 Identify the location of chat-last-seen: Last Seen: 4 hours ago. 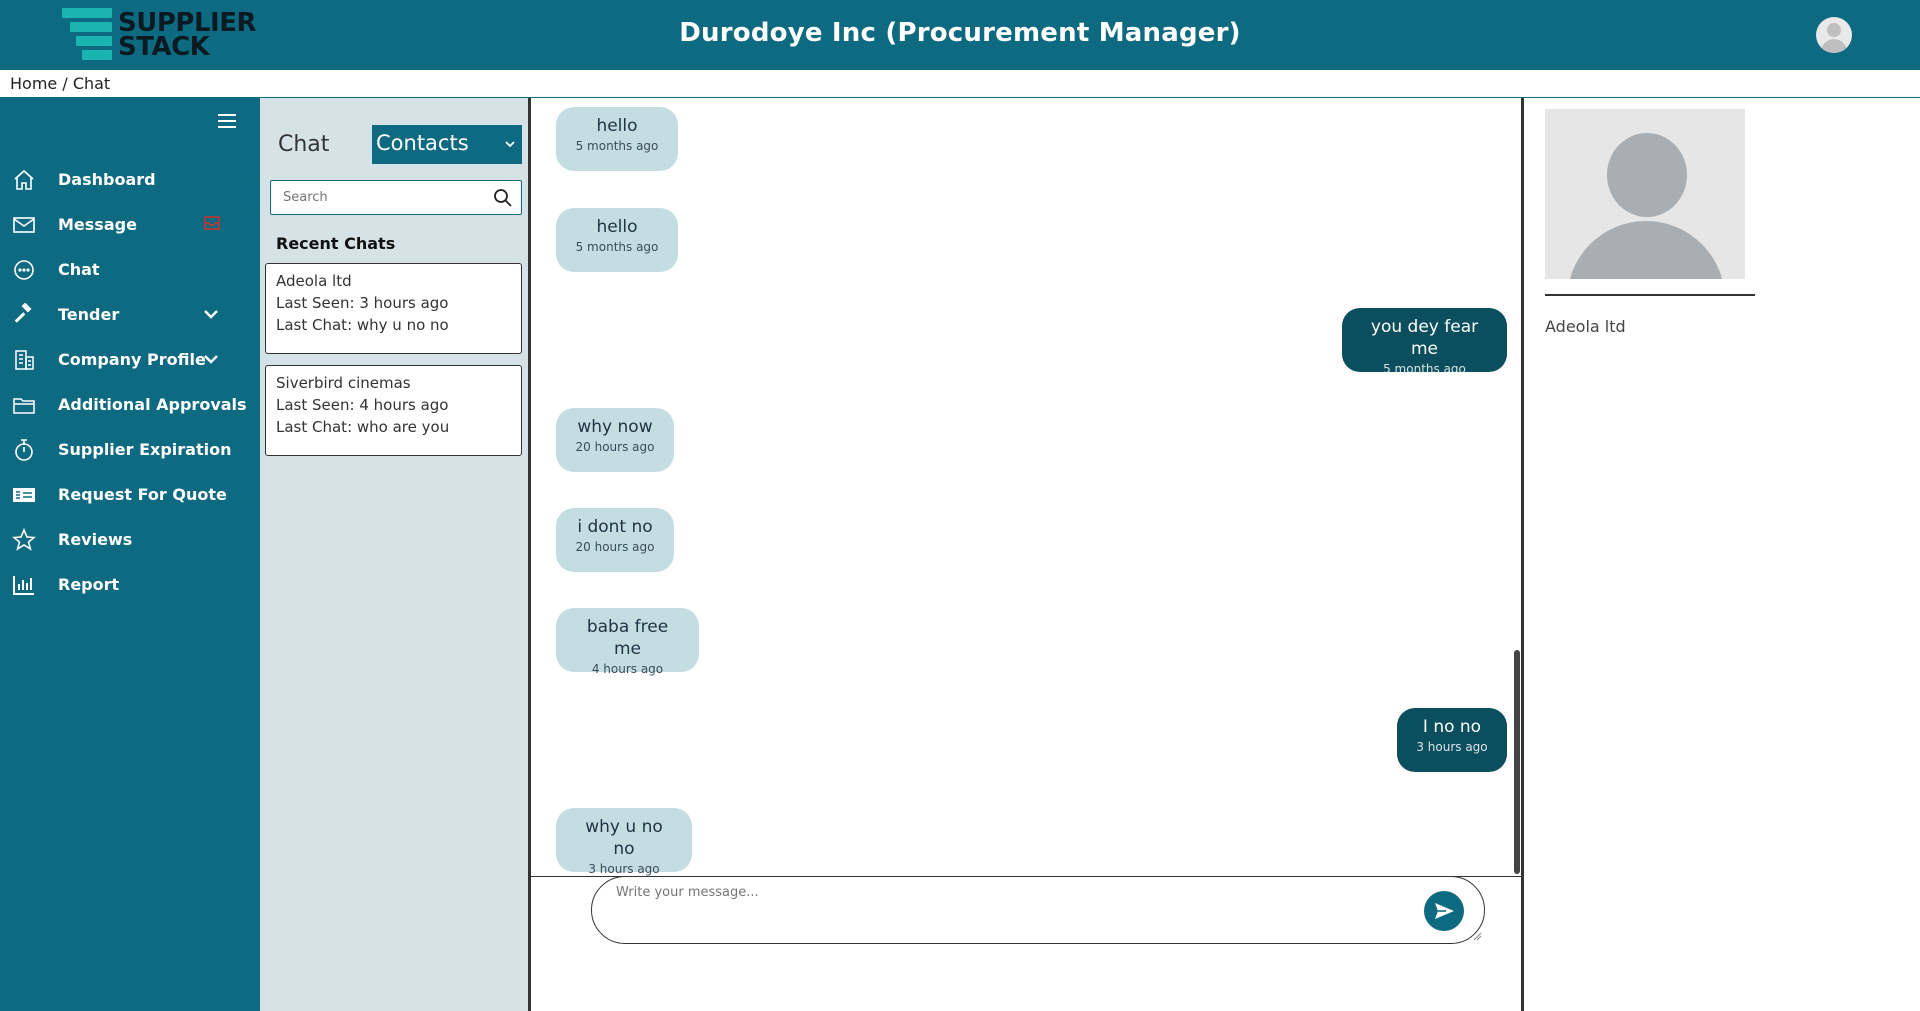
(362, 405).